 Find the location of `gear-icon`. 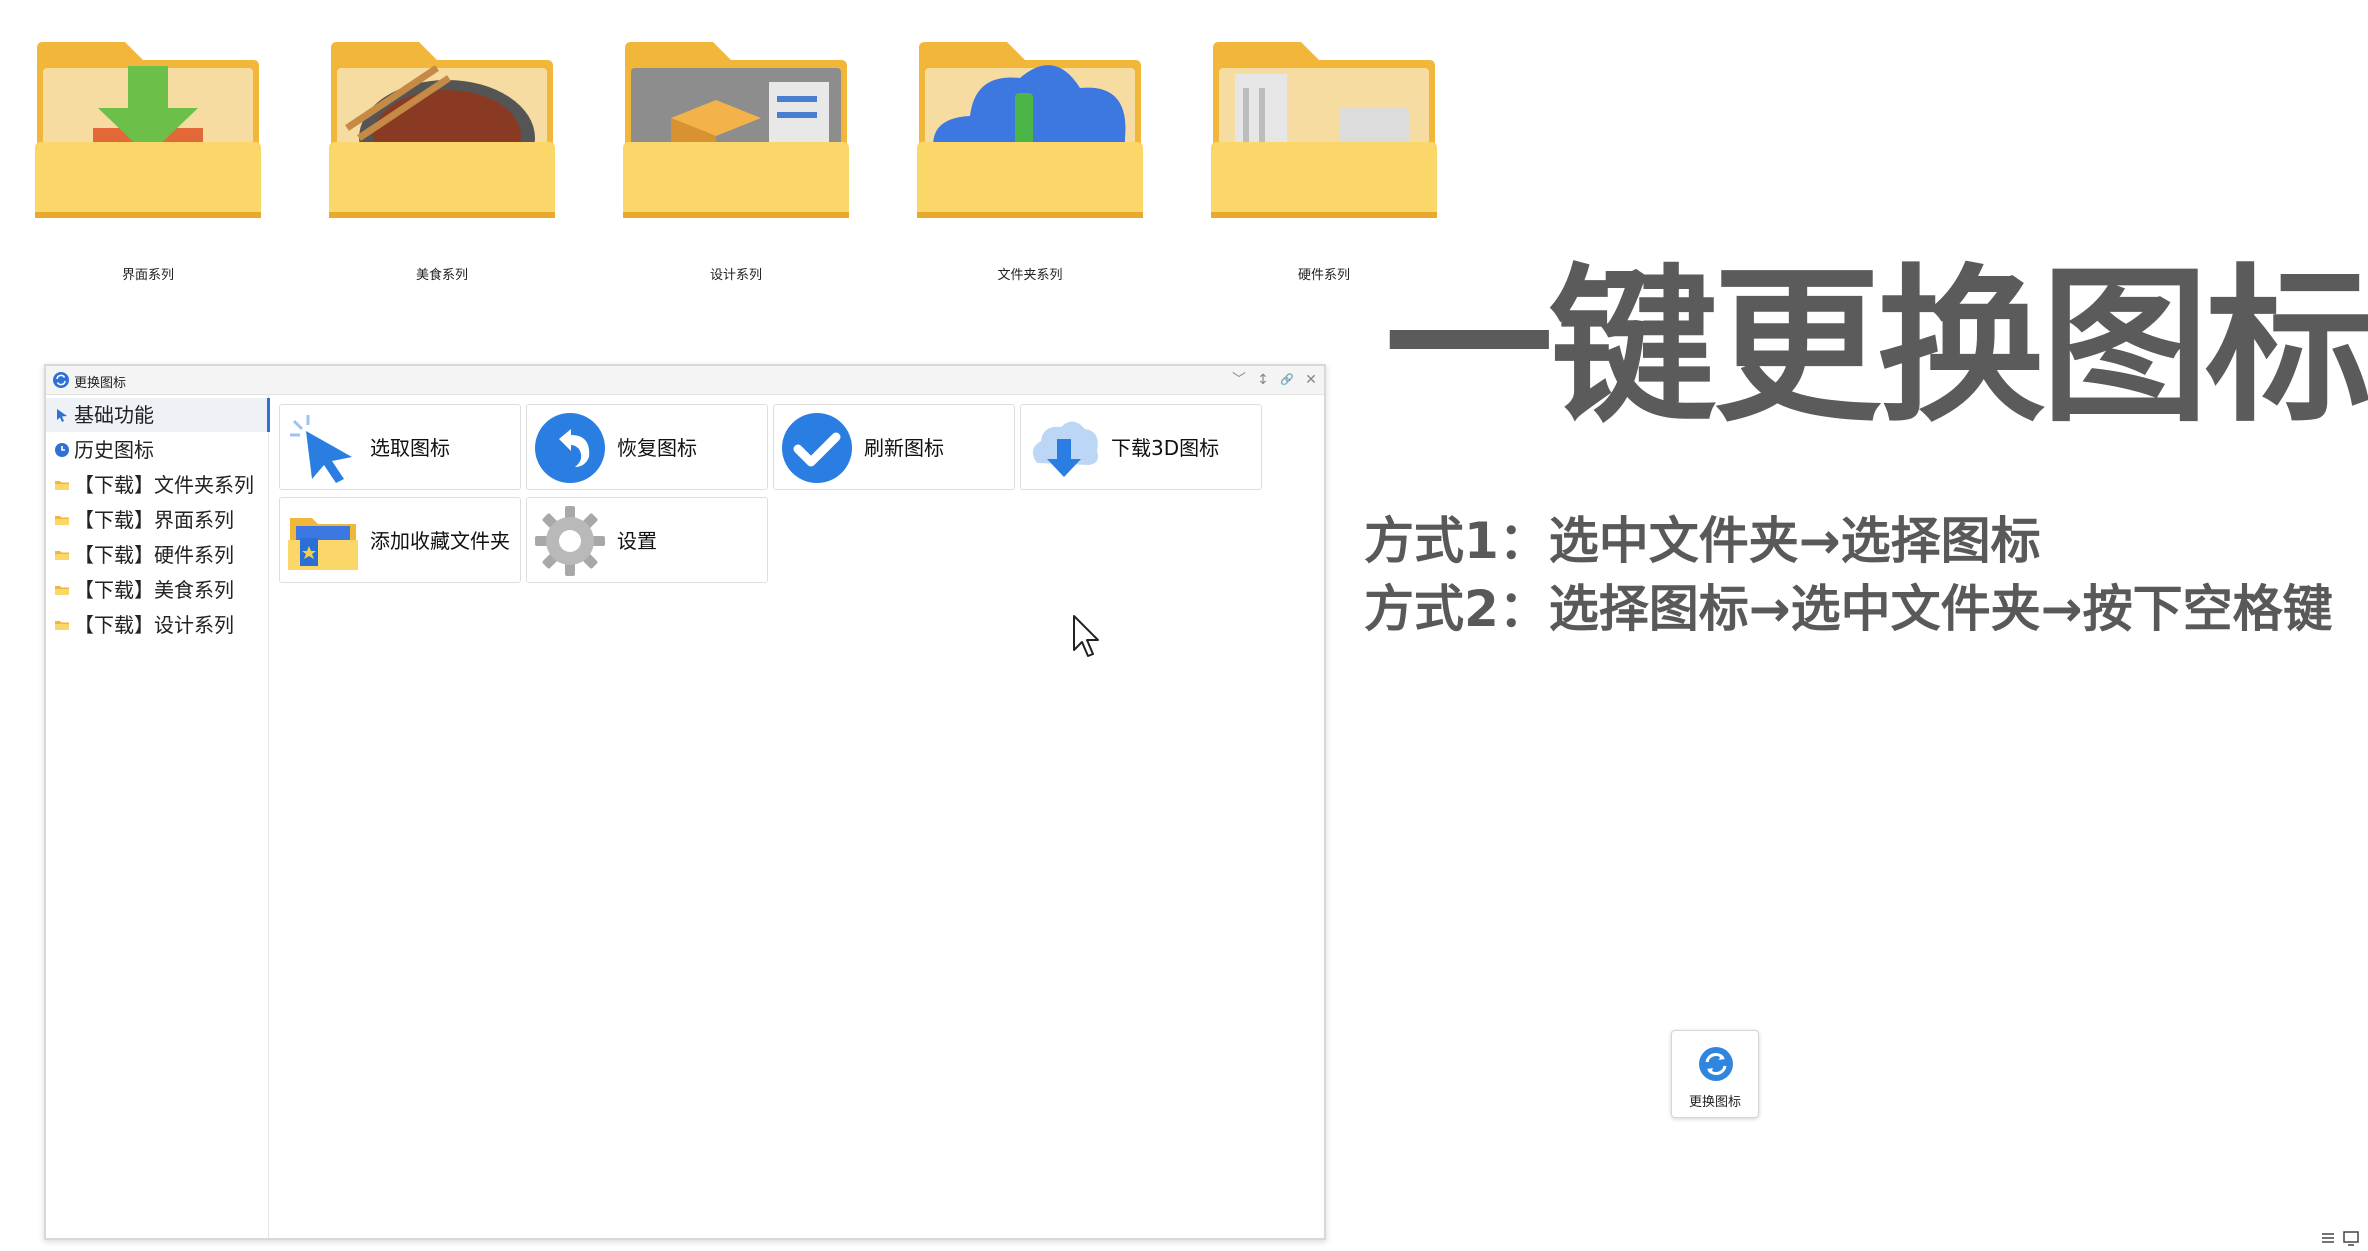

gear-icon is located at coordinates (570, 541).